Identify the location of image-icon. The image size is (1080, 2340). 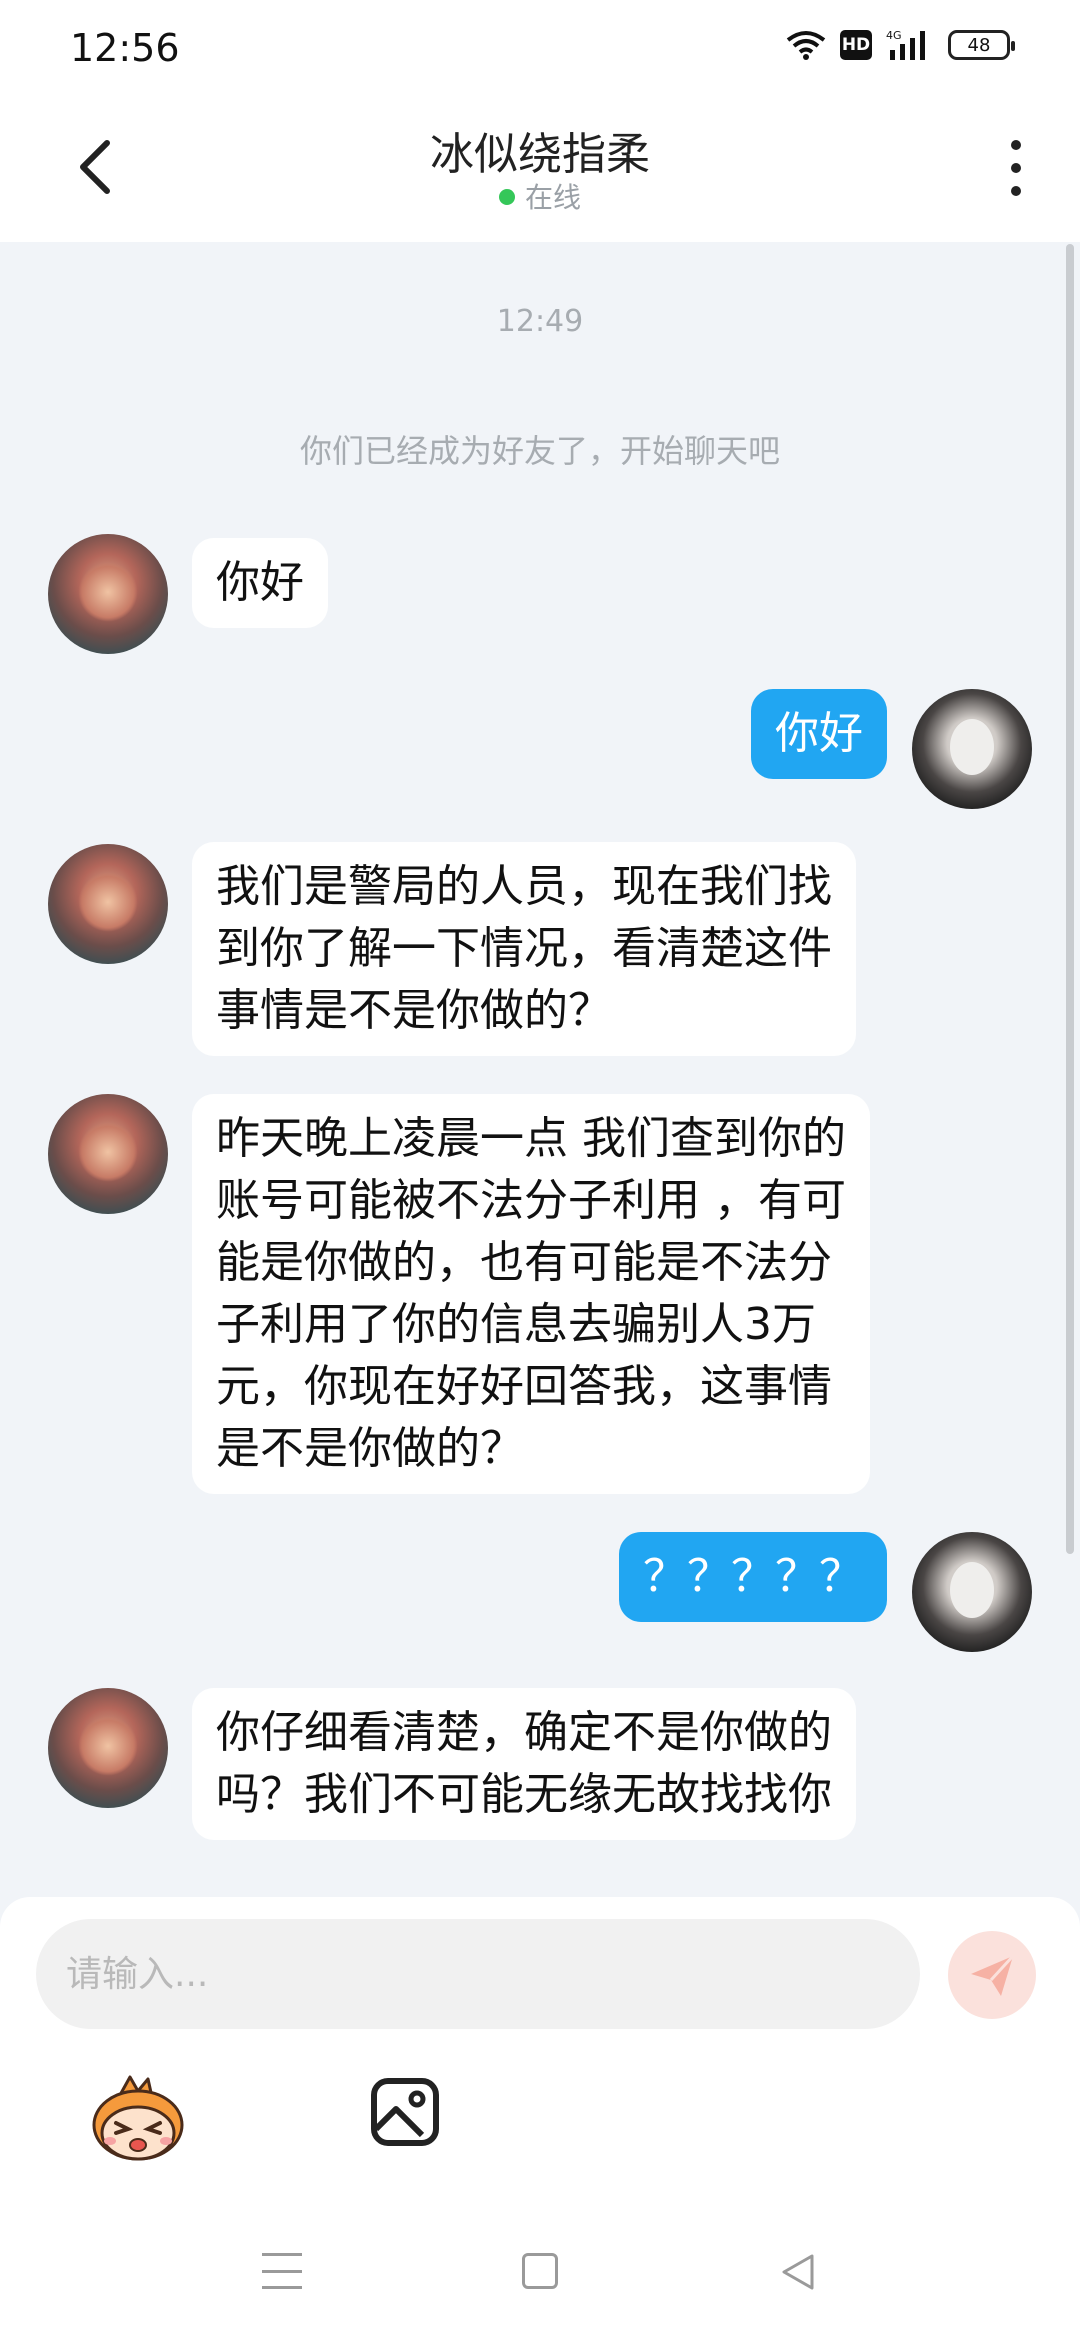
(405, 2112).